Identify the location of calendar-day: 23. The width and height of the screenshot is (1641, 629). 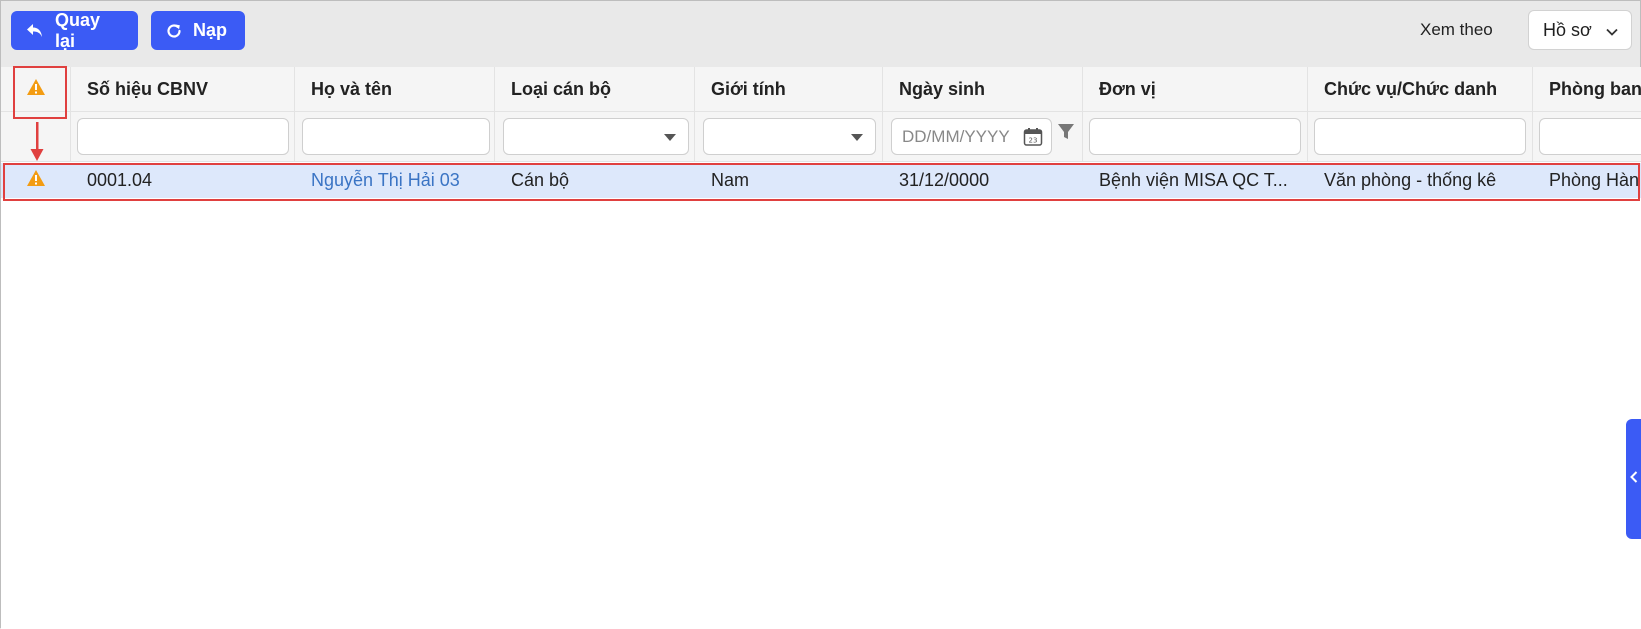
(1033, 141).